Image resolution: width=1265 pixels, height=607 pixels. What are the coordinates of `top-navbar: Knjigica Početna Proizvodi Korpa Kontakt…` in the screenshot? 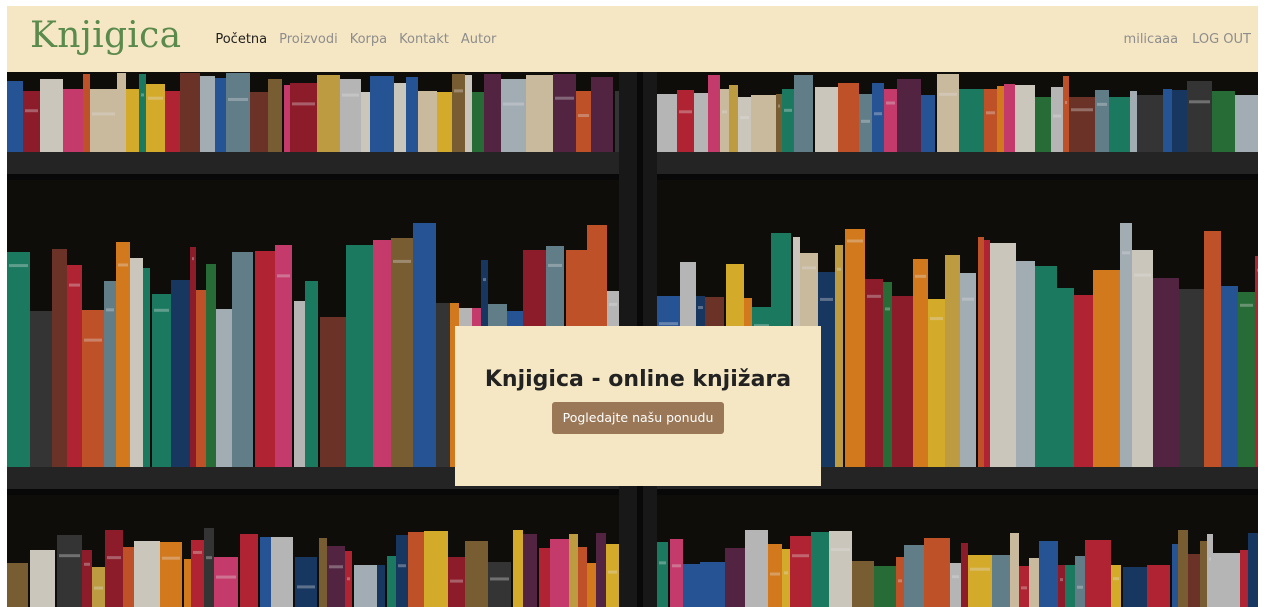 It's located at (632, 39).